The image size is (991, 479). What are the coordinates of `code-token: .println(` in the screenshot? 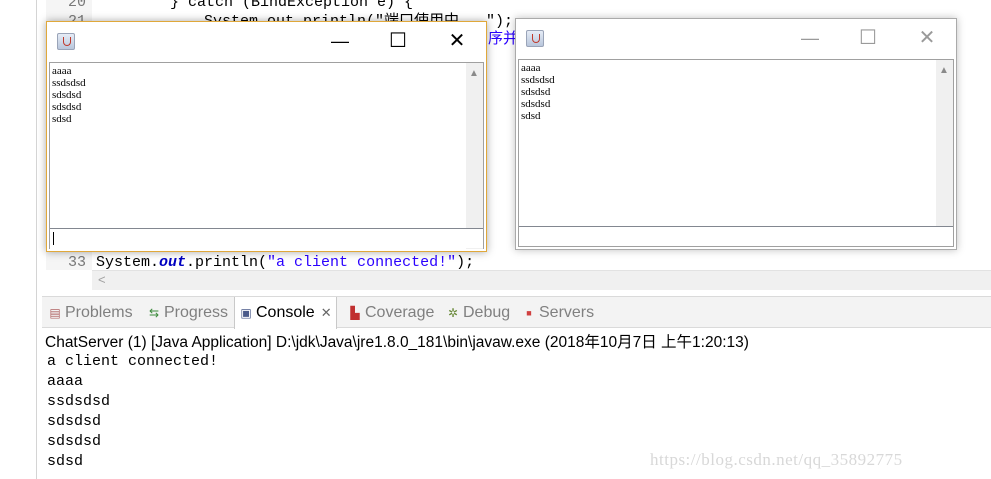 It's located at (227, 262).